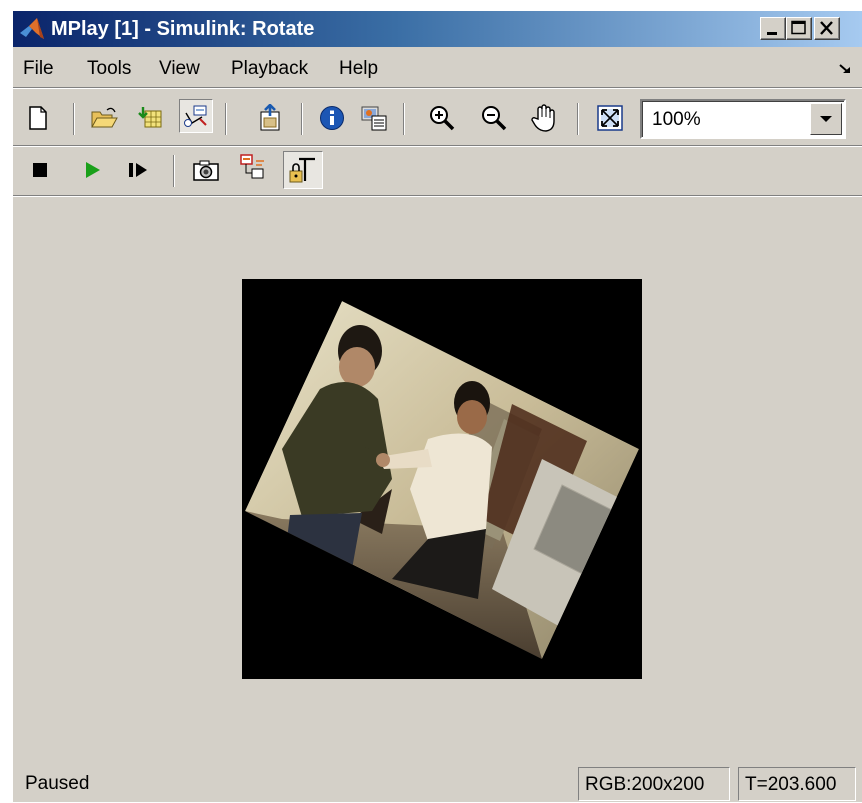 This screenshot has height=803, width=862. I want to click on close-icon, so click(826, 28).